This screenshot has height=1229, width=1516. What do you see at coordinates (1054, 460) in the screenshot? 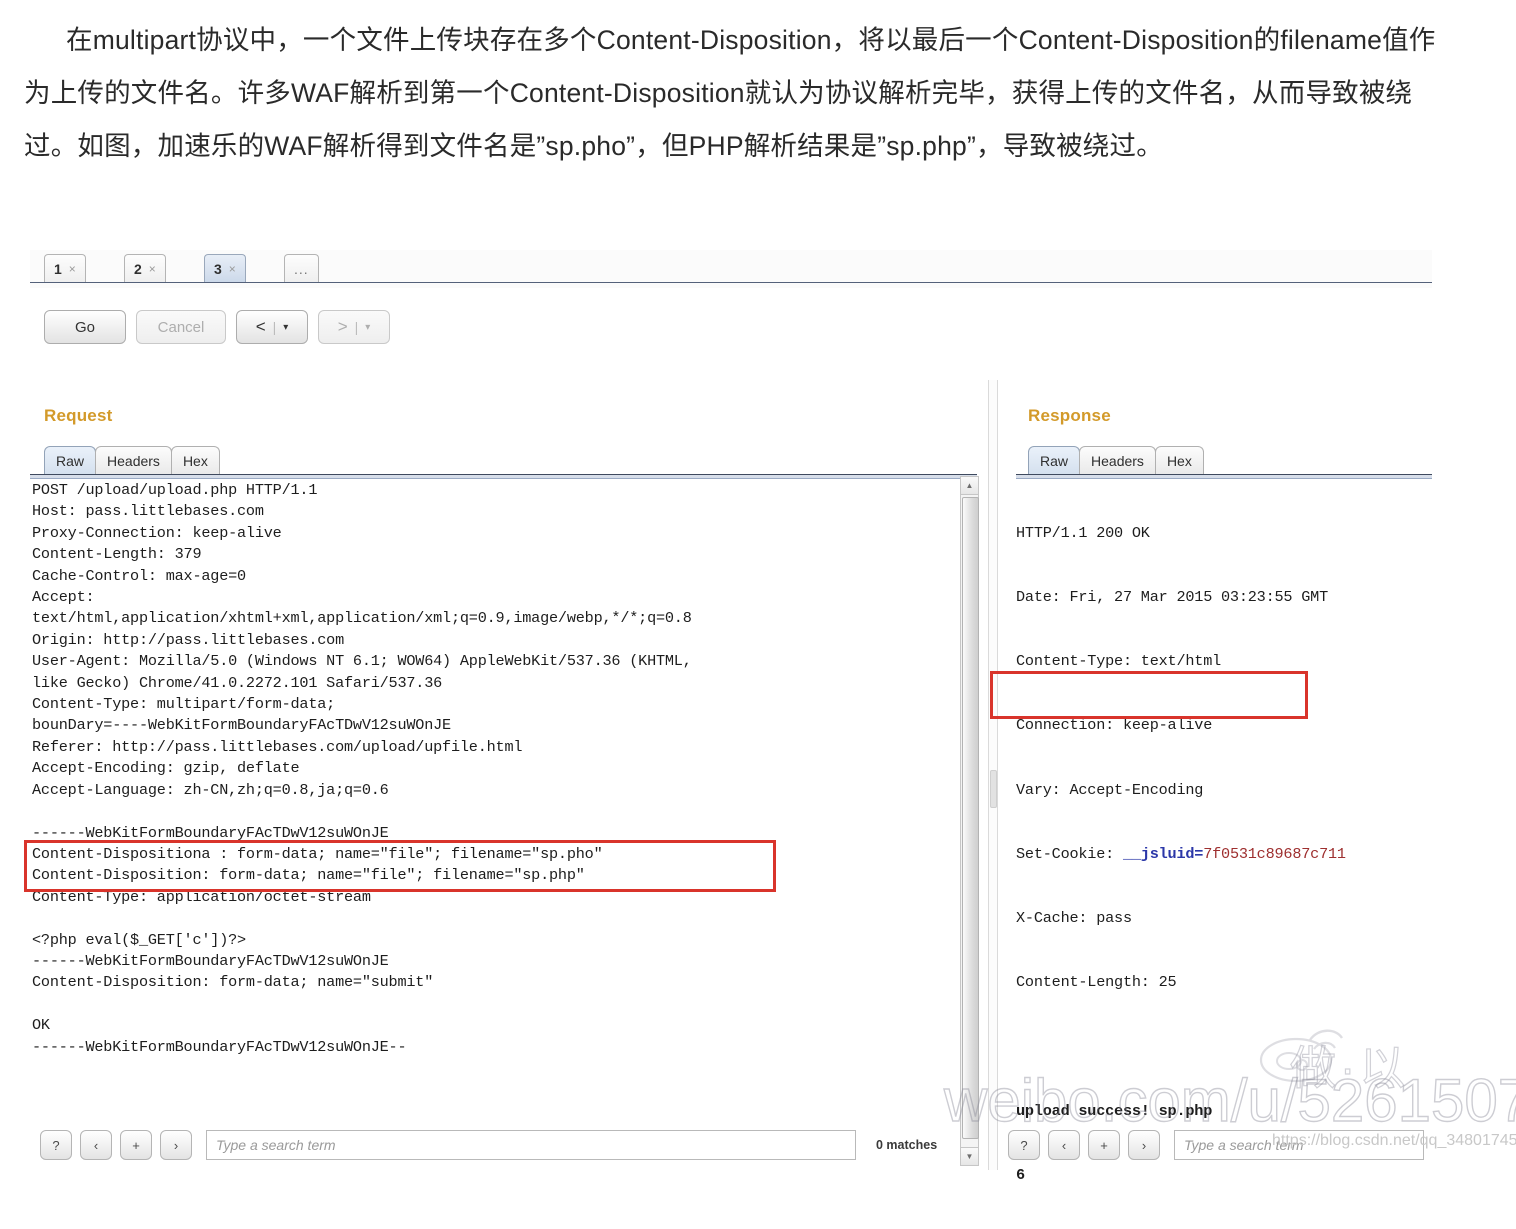
I see `response-tab-raw: Raw` at bounding box center [1054, 460].